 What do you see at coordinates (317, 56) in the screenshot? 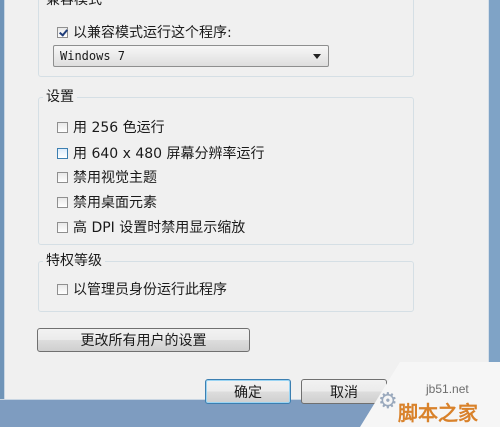
I see `chevron-down-icon` at bounding box center [317, 56].